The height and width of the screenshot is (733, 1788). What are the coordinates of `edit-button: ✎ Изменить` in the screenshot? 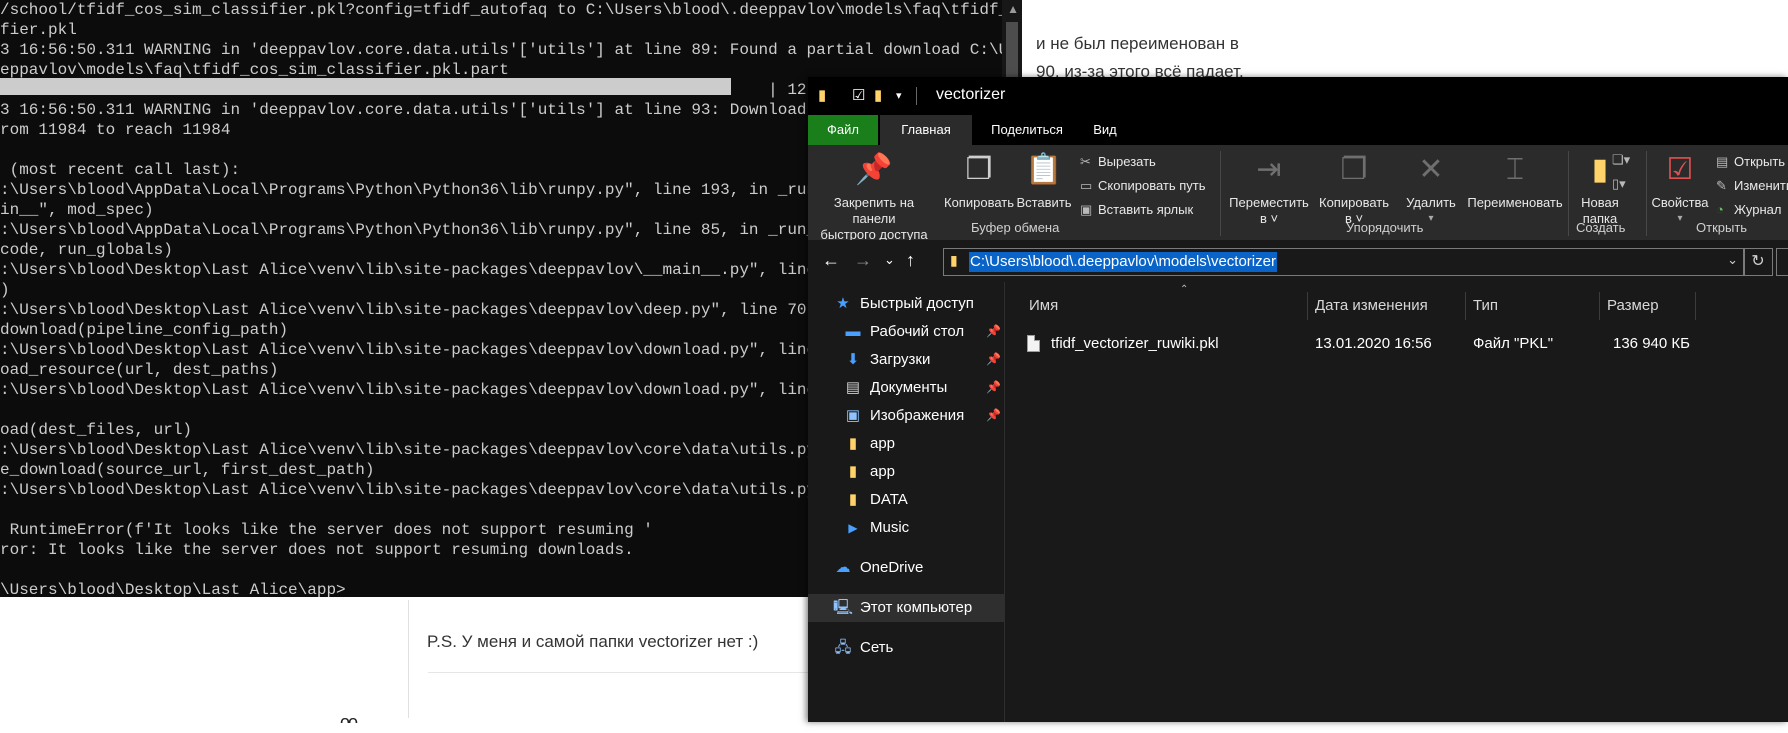 It's located at (1752, 186).